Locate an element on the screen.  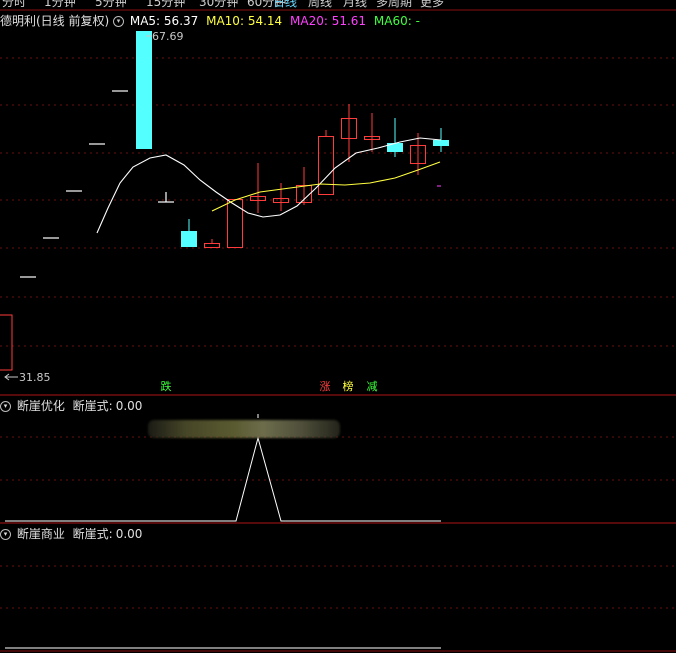
blurred-watermark is located at coordinates (244, 429).